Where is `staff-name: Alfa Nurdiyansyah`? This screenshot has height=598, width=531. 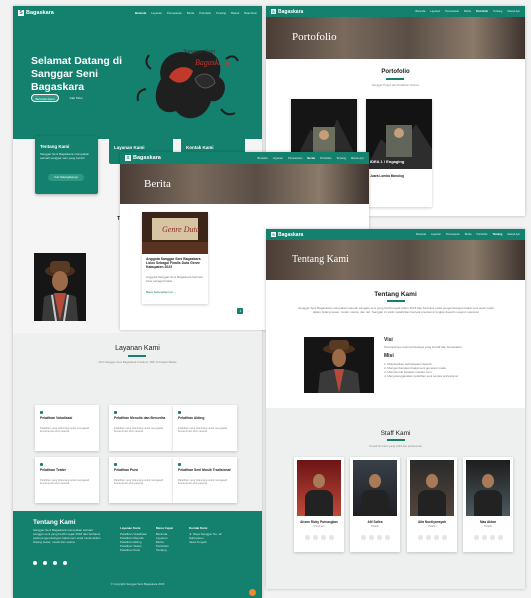 staff-name: Alfa Nurdiyansyah is located at coordinates (432, 522).